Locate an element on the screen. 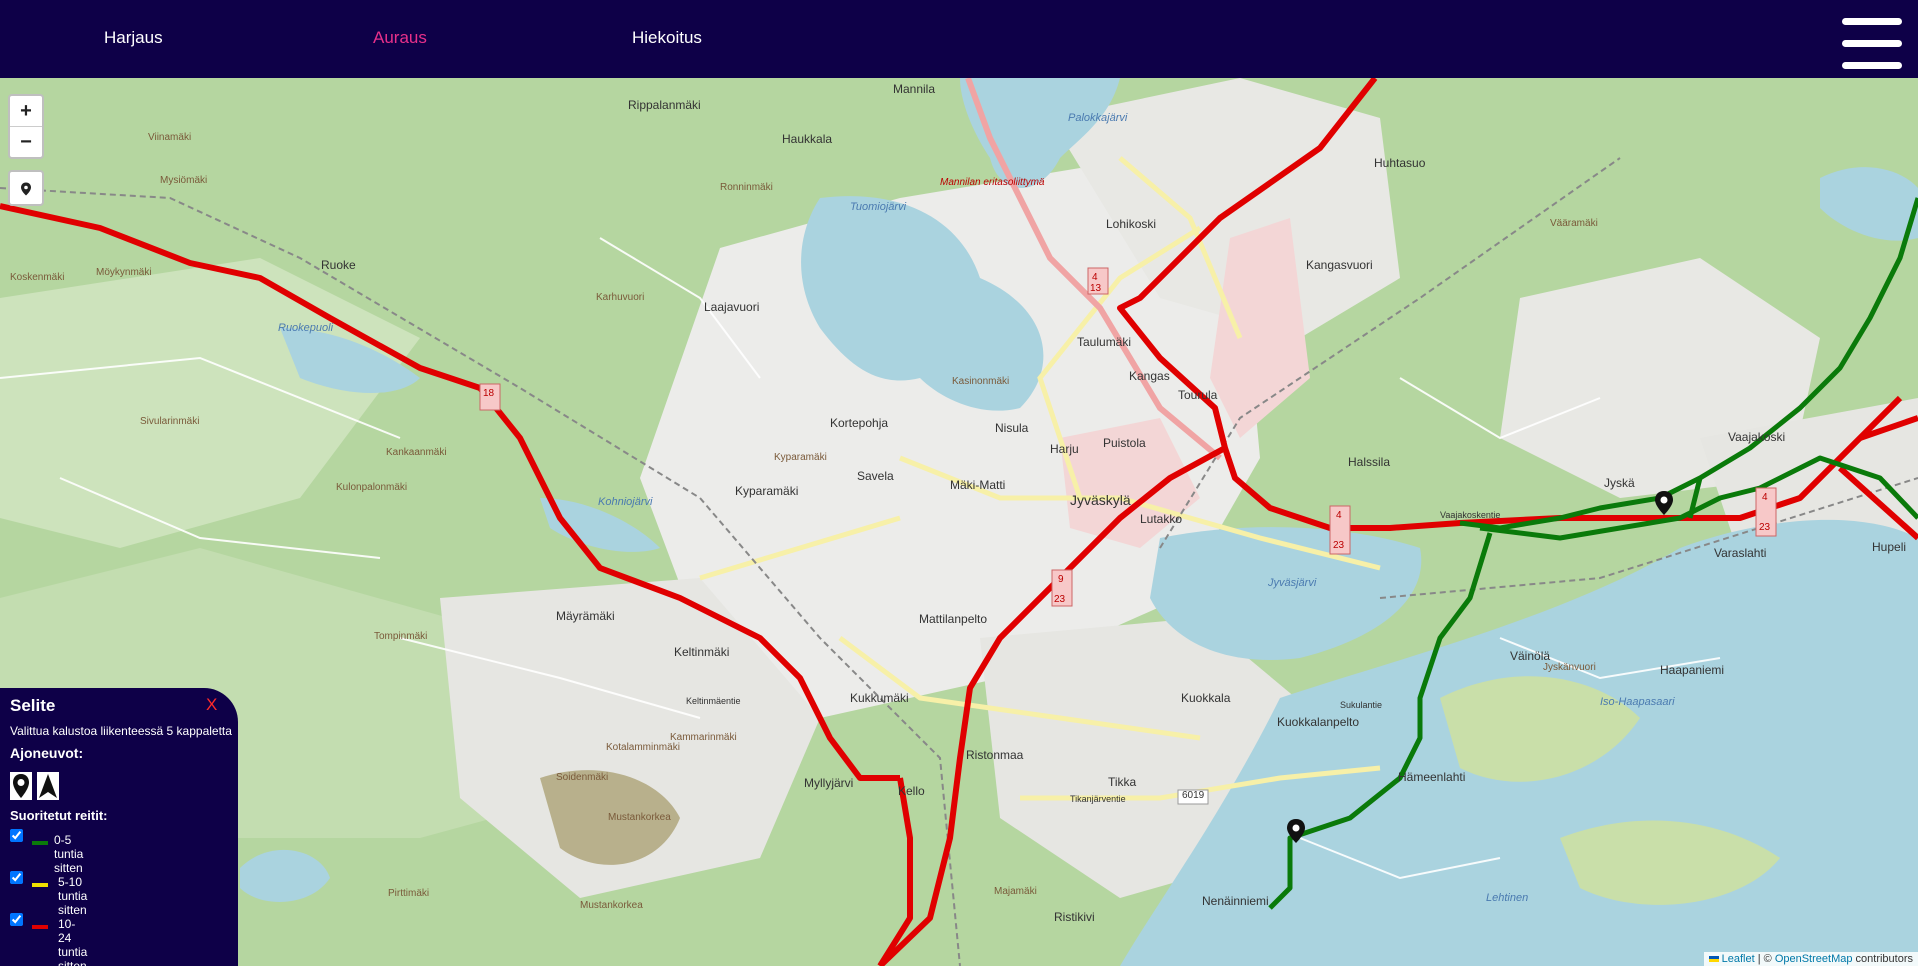 This screenshot has width=1918, height=973. map-label: Väinölä is located at coordinates (1530, 656).